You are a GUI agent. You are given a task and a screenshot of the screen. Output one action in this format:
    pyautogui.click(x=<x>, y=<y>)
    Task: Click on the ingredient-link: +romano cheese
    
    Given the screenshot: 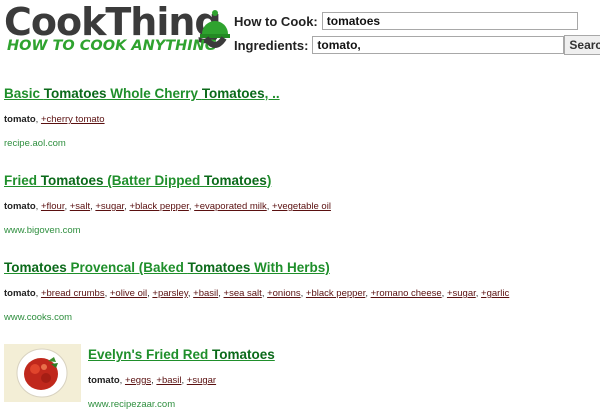 What is the action you would take?
    pyautogui.click(x=406, y=293)
    